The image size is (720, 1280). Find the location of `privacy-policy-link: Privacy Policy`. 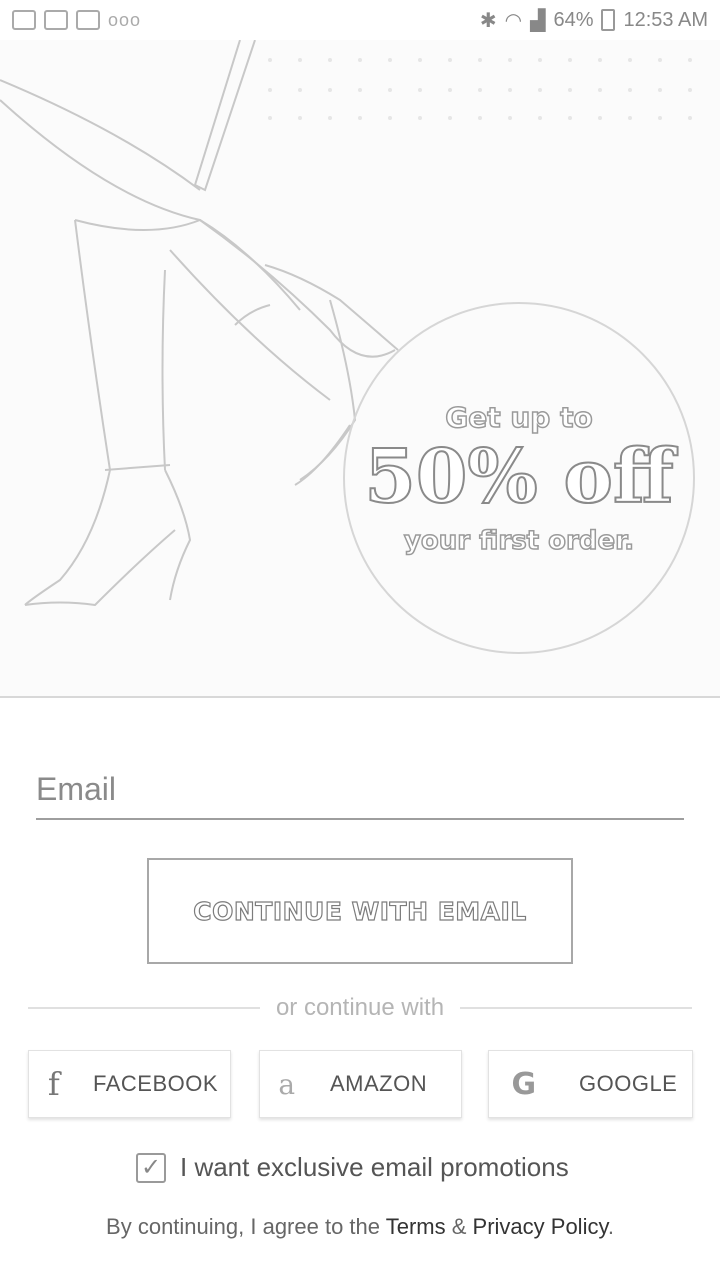

privacy-policy-link: Privacy Policy is located at coordinates (540, 1226).